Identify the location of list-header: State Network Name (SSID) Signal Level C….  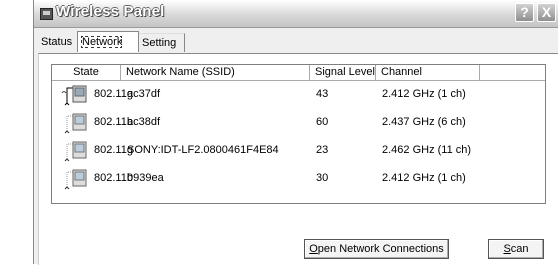
(298, 73).